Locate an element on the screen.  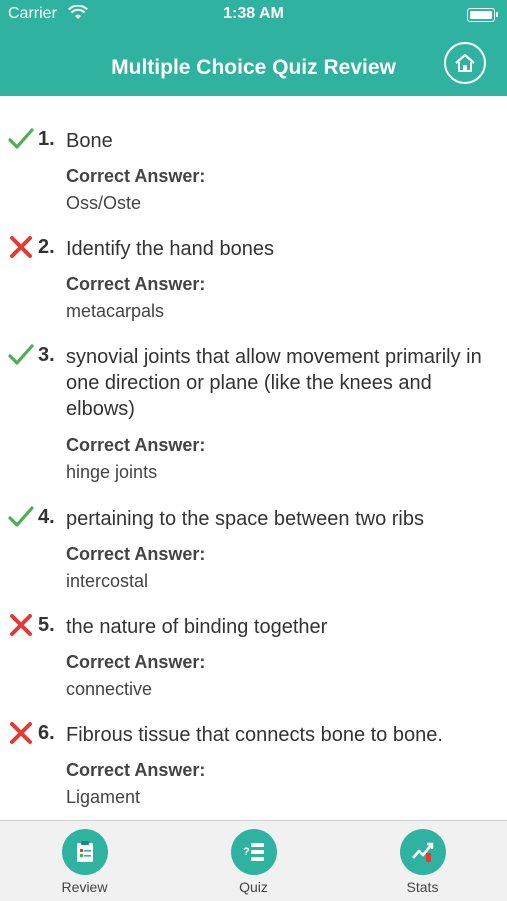
correct-answer-value: connective is located at coordinates (109, 689).